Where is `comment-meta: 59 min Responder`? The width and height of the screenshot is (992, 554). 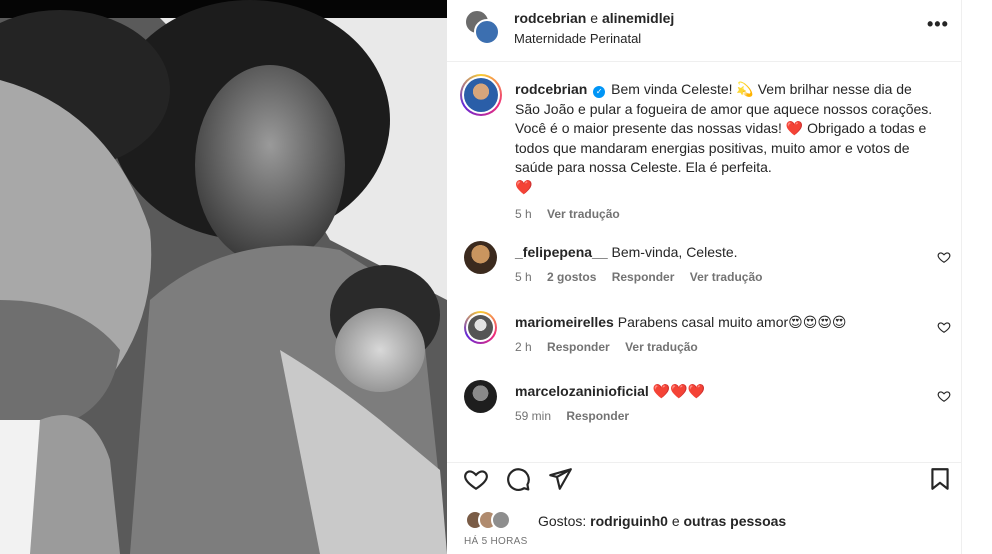
comment-meta: 59 min Responder is located at coordinates (578, 416).